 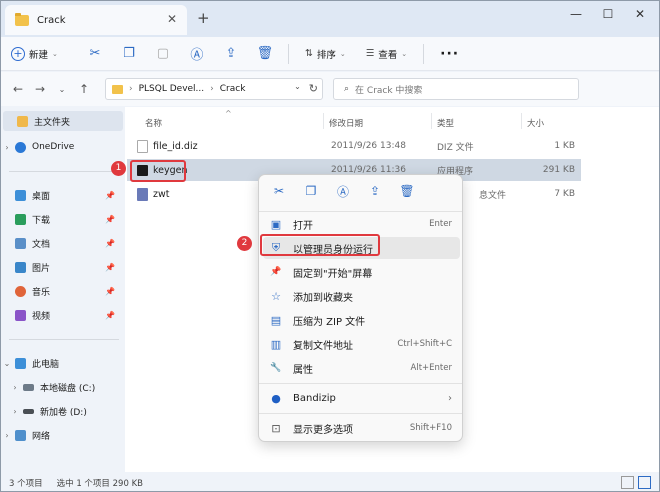 What do you see at coordinates (62, 89) in the screenshot?
I see `recent-chevron-icon: ⌄` at bounding box center [62, 89].